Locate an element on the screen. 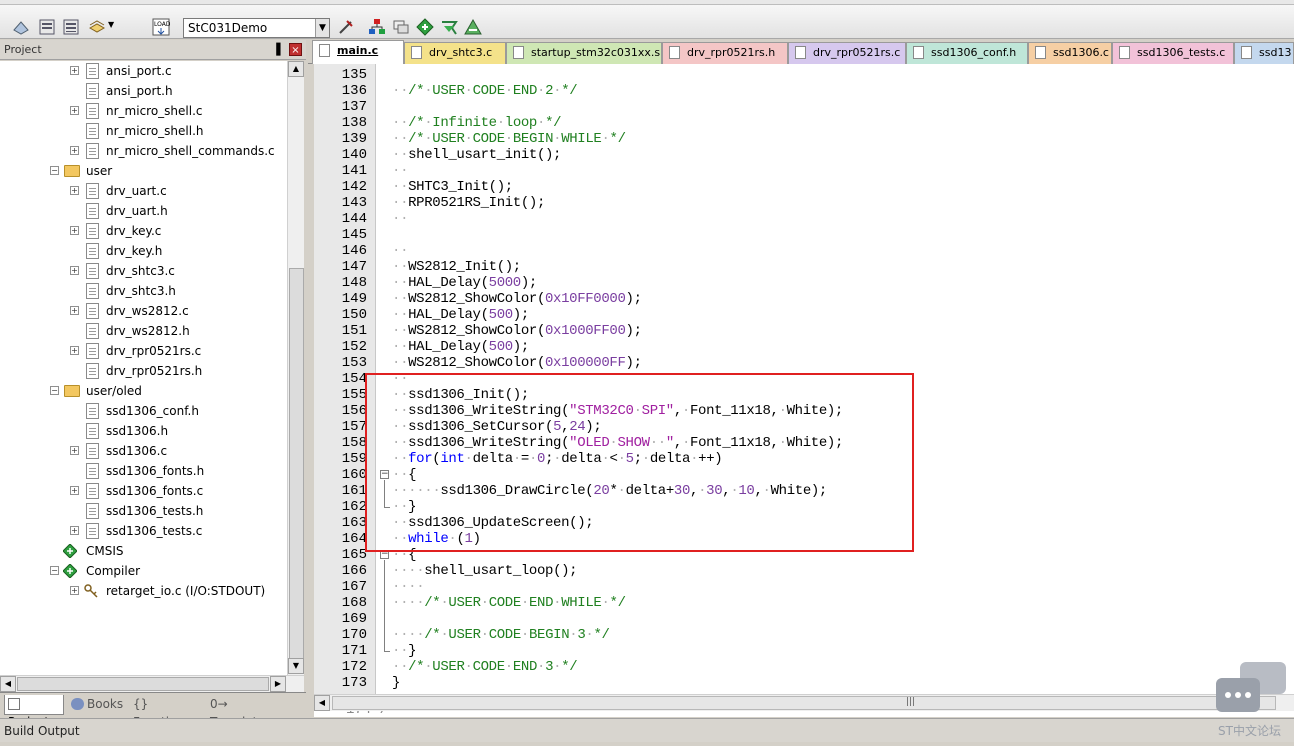  code-line: ····shell_usart_loop(); is located at coordinates (485, 571).